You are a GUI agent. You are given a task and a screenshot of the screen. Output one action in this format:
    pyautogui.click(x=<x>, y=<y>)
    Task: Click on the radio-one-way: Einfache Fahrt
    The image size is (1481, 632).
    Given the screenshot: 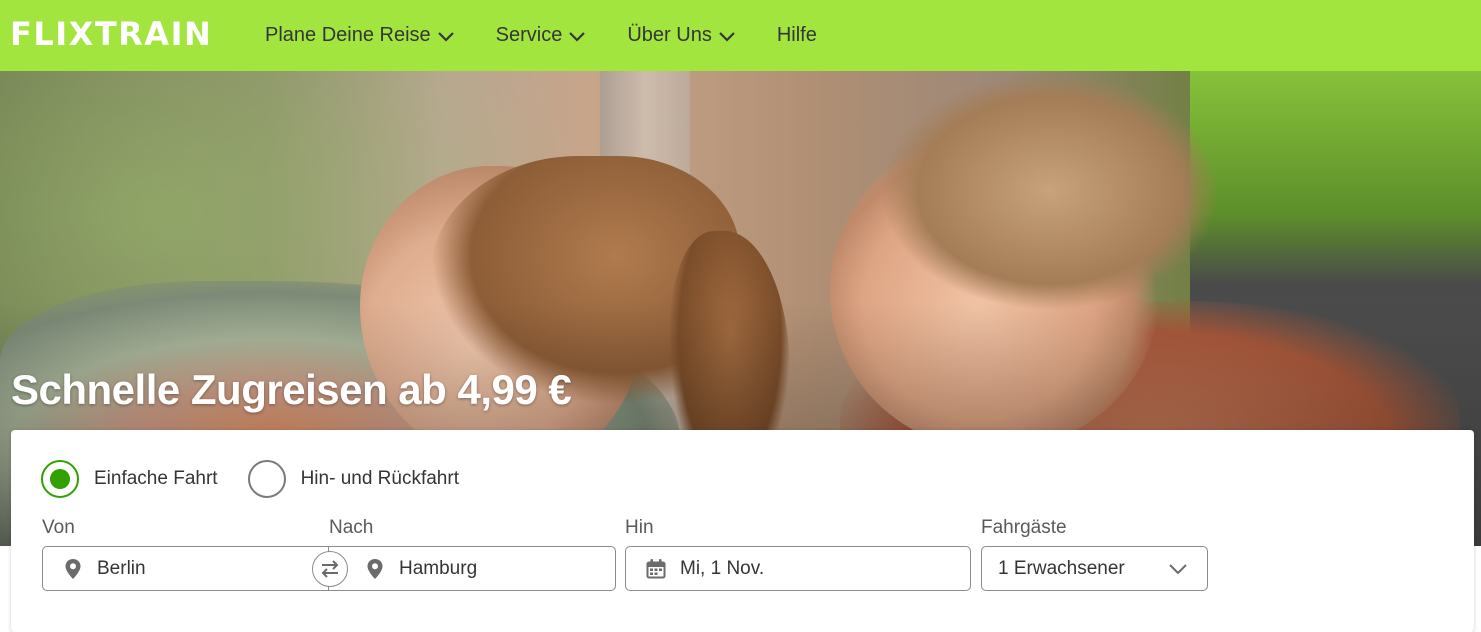 What is the action you would take?
    pyautogui.click(x=129, y=479)
    